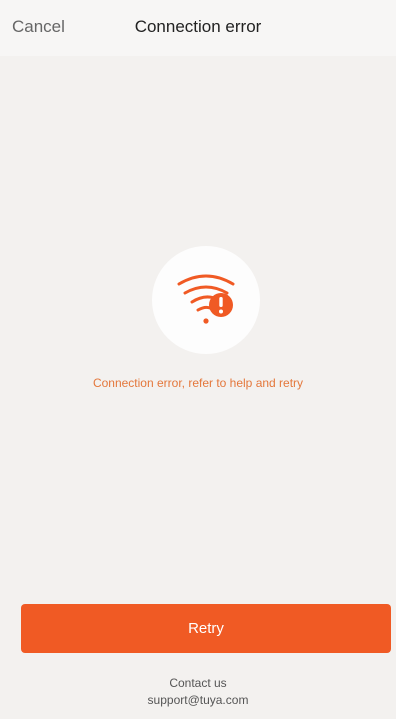  I want to click on contact-label: Contact us, so click(198, 683).